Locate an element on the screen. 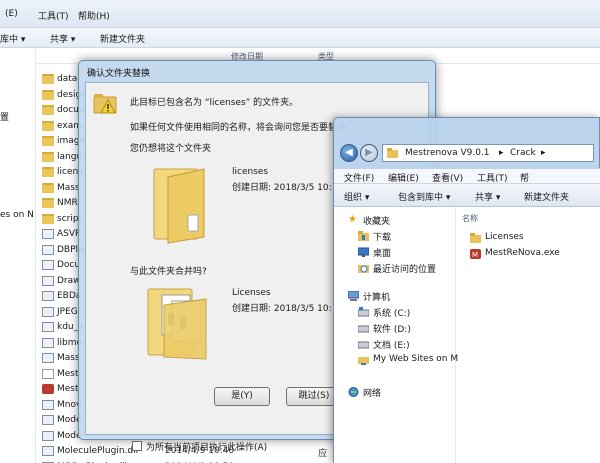 The image size is (600, 463). menu-tools: 工具(T) is located at coordinates (53, 15).